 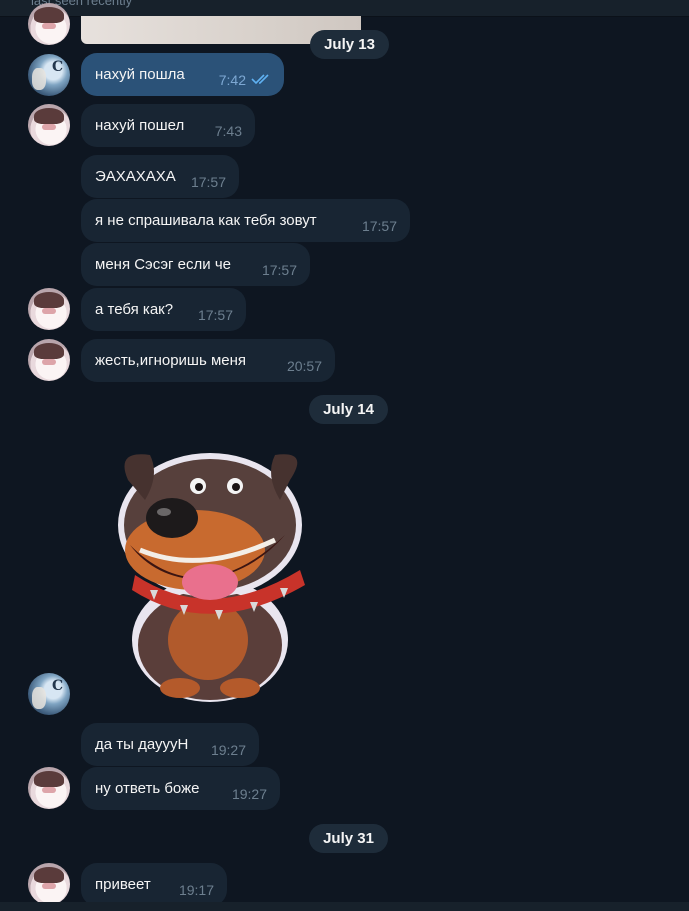 I want to click on message-bubble: нахуй пошел 7:43, so click(x=168, y=125).